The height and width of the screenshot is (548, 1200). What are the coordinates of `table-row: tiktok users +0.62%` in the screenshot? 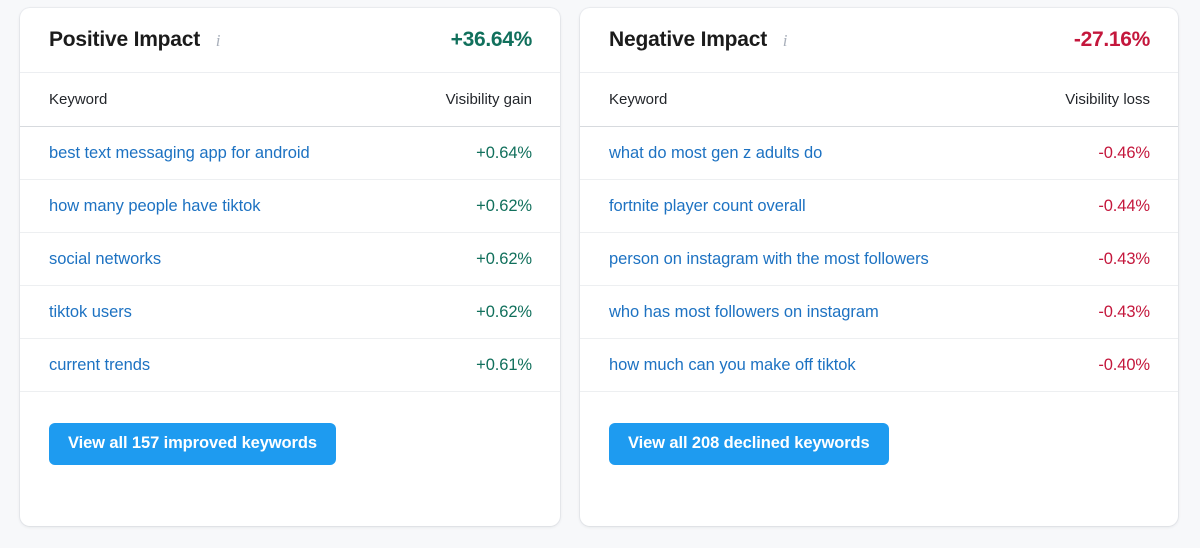 It's located at (290, 312).